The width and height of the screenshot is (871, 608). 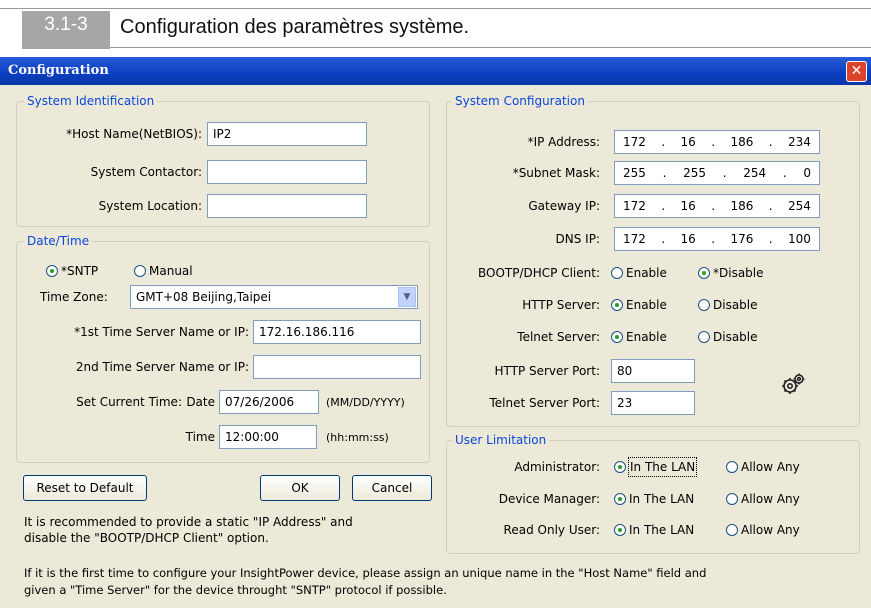 What do you see at coordinates (620, 467) in the screenshot?
I see `administrator-lan-dot` at bounding box center [620, 467].